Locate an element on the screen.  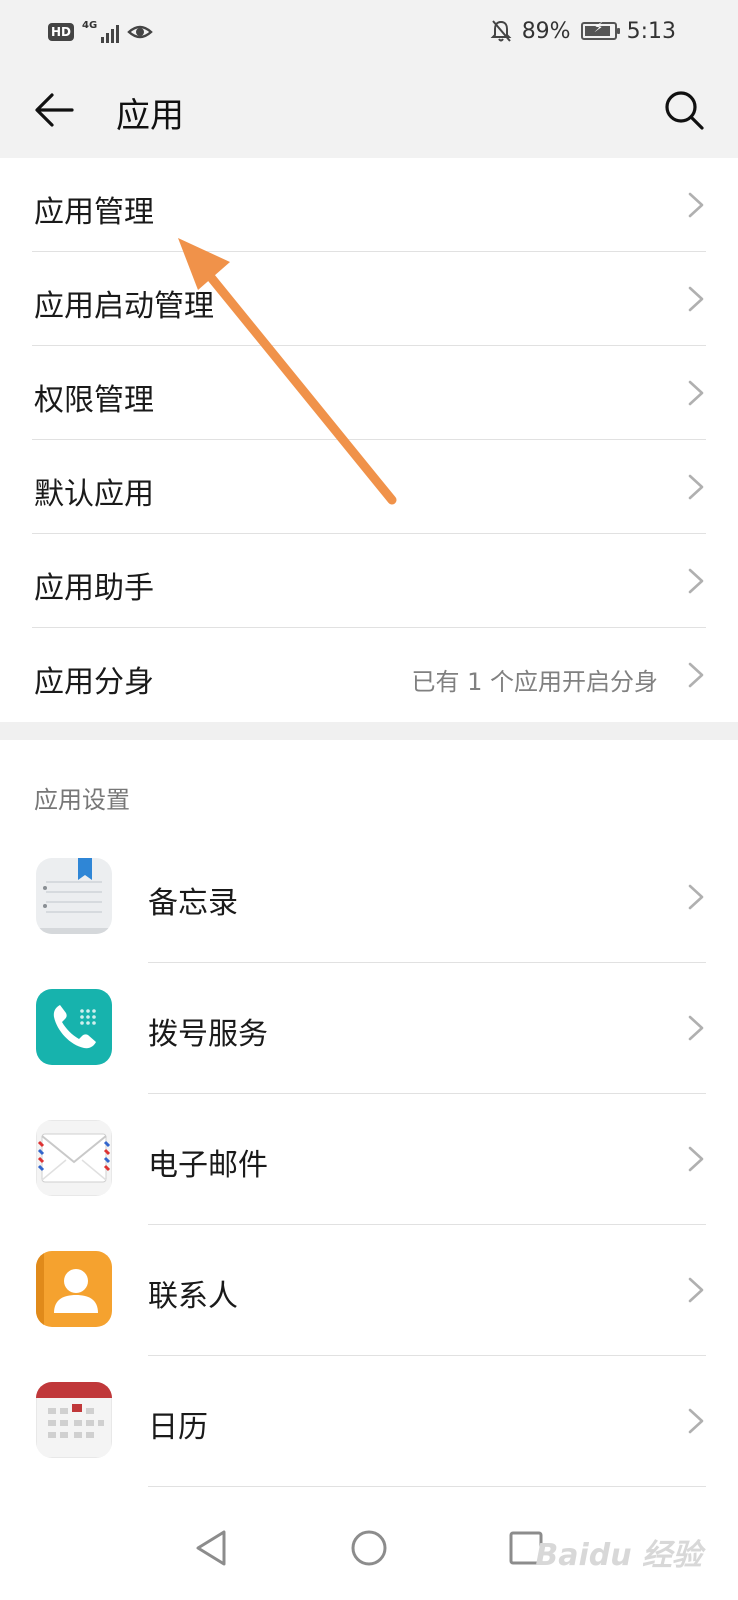
menu-item-permissions: 权限管理 is located at coordinates (369, 393).